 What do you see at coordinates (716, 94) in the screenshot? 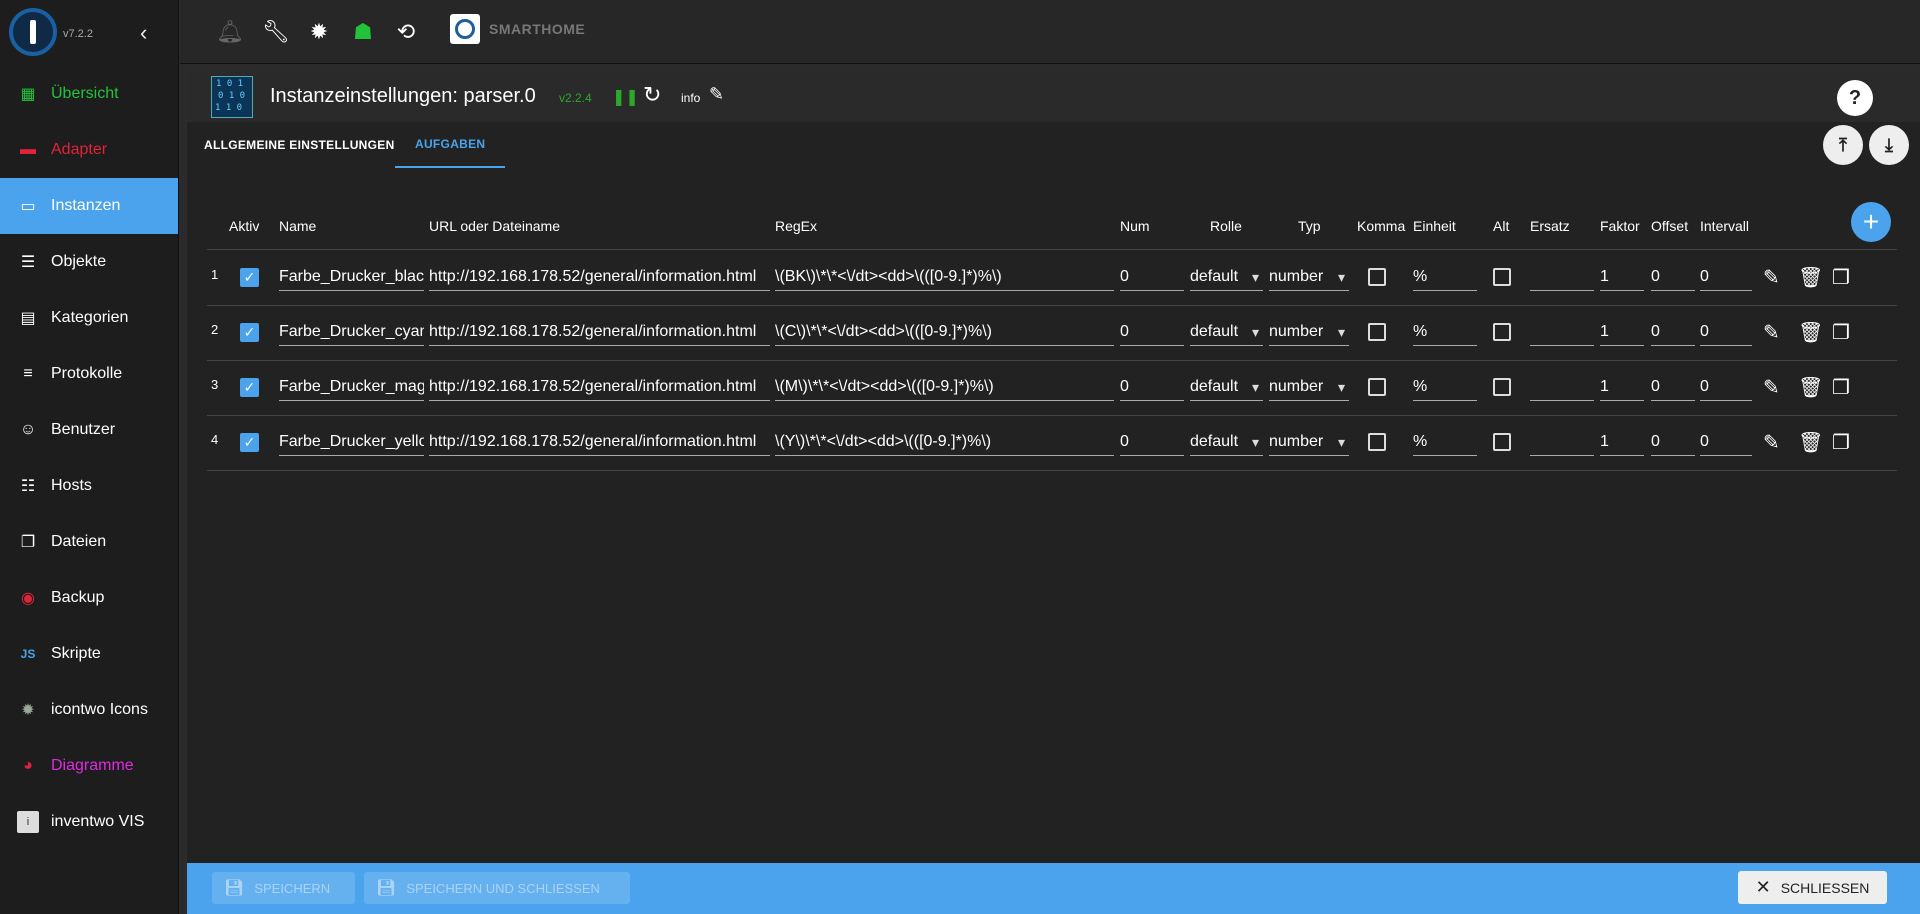
I see `edit-log-level-icon: ✎` at bounding box center [716, 94].